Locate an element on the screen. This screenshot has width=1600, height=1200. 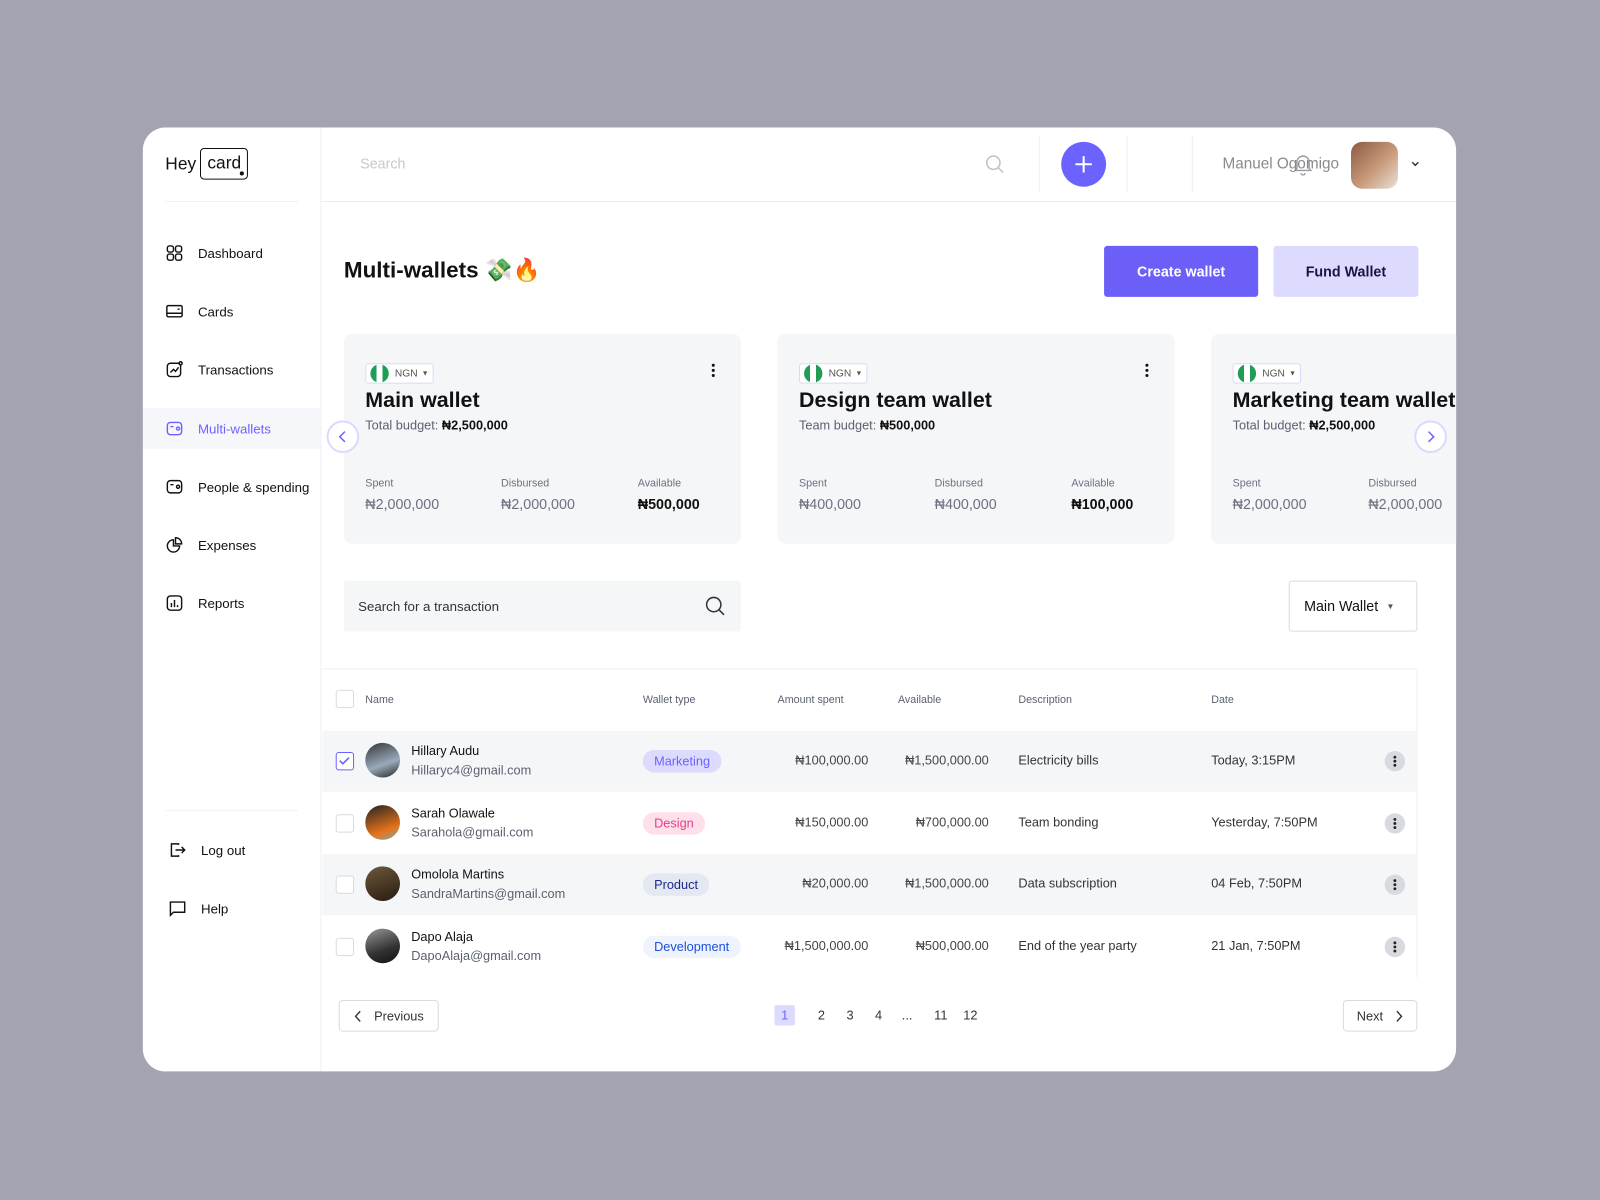
carousel-prev-button is located at coordinates (343, 437).